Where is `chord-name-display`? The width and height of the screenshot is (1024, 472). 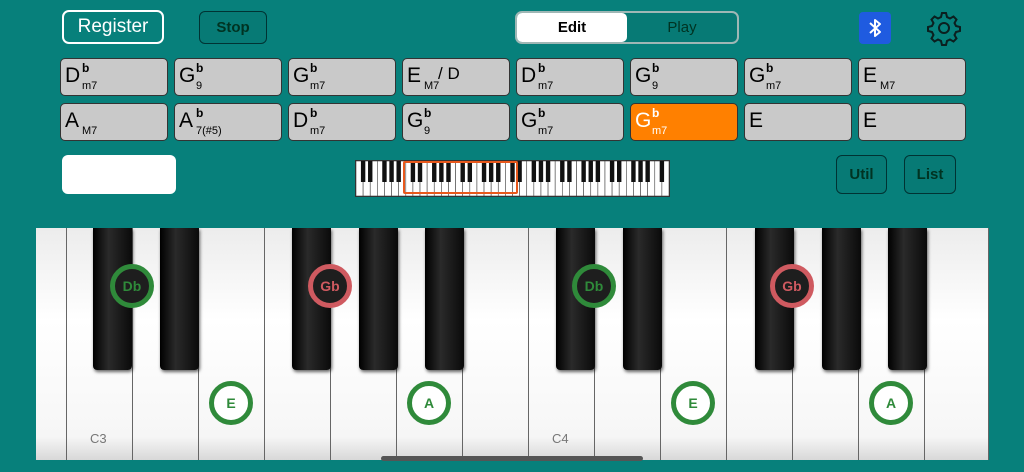
chord-name-display is located at coordinates (119, 174).